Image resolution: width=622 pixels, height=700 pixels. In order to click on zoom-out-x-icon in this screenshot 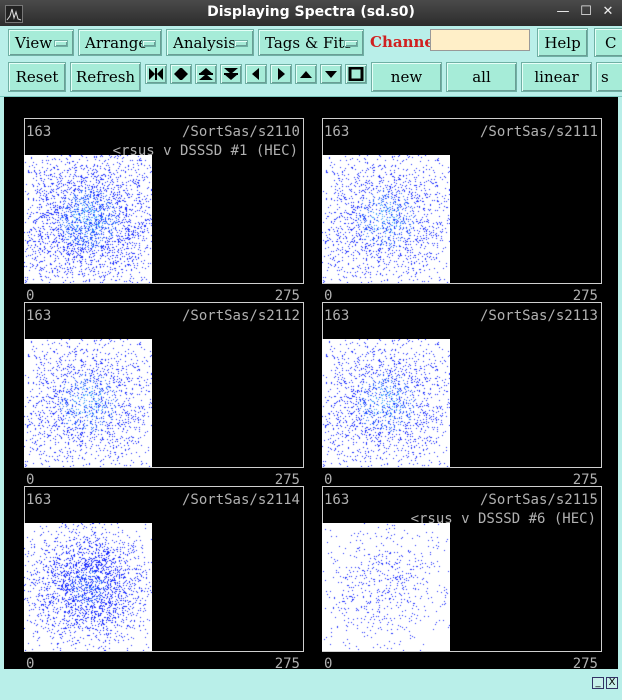, I will do `click(181, 74)`.